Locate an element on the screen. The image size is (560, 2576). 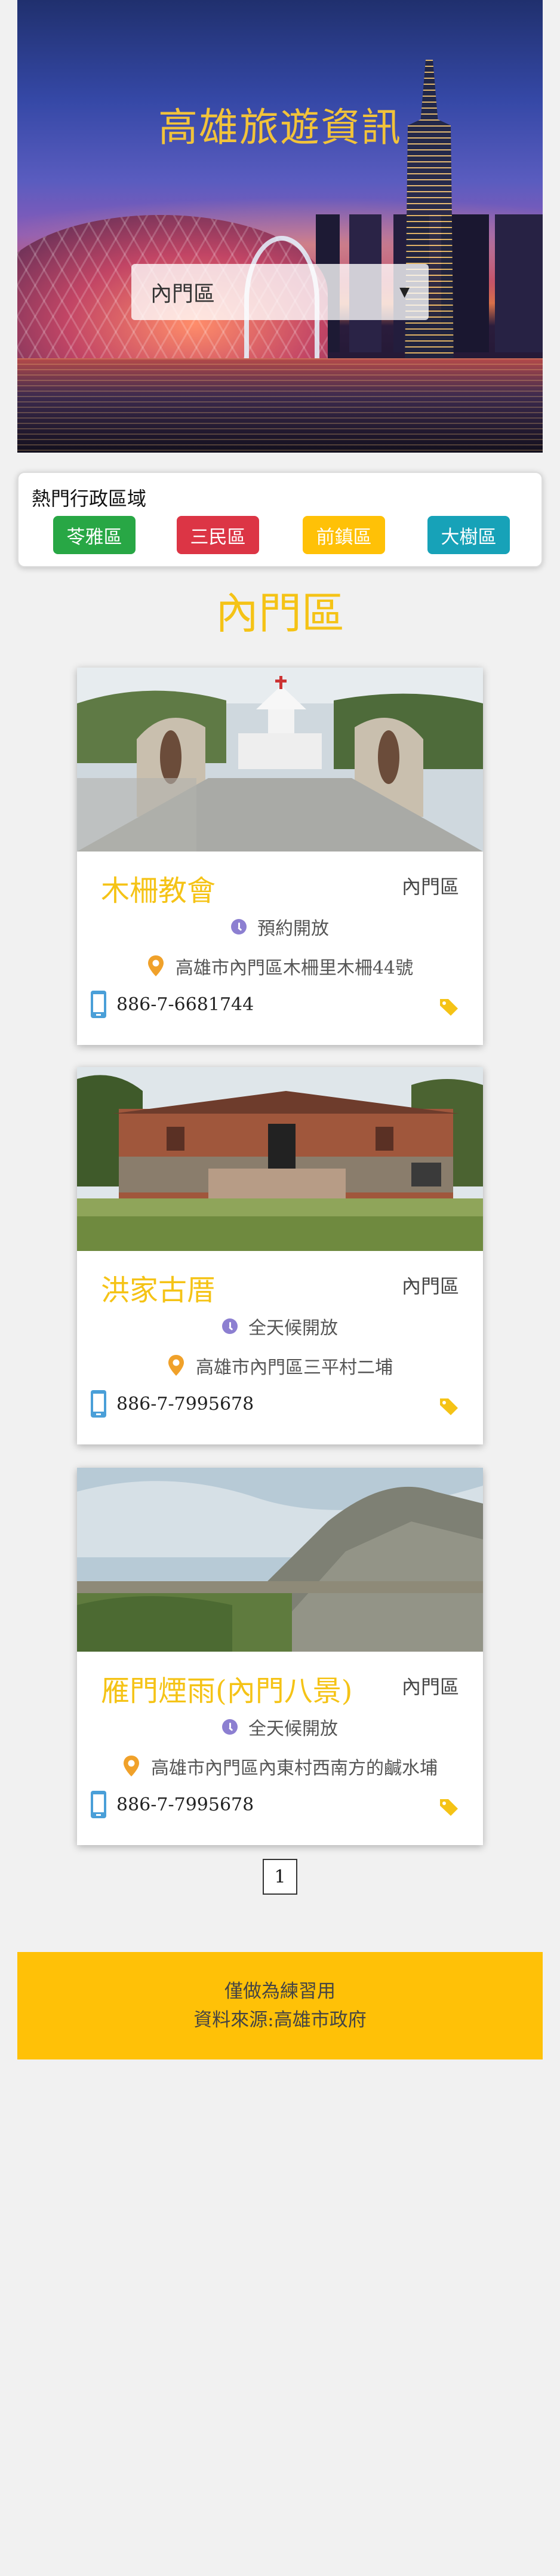
opening-hours-text: 預約開放 is located at coordinates (293, 928).